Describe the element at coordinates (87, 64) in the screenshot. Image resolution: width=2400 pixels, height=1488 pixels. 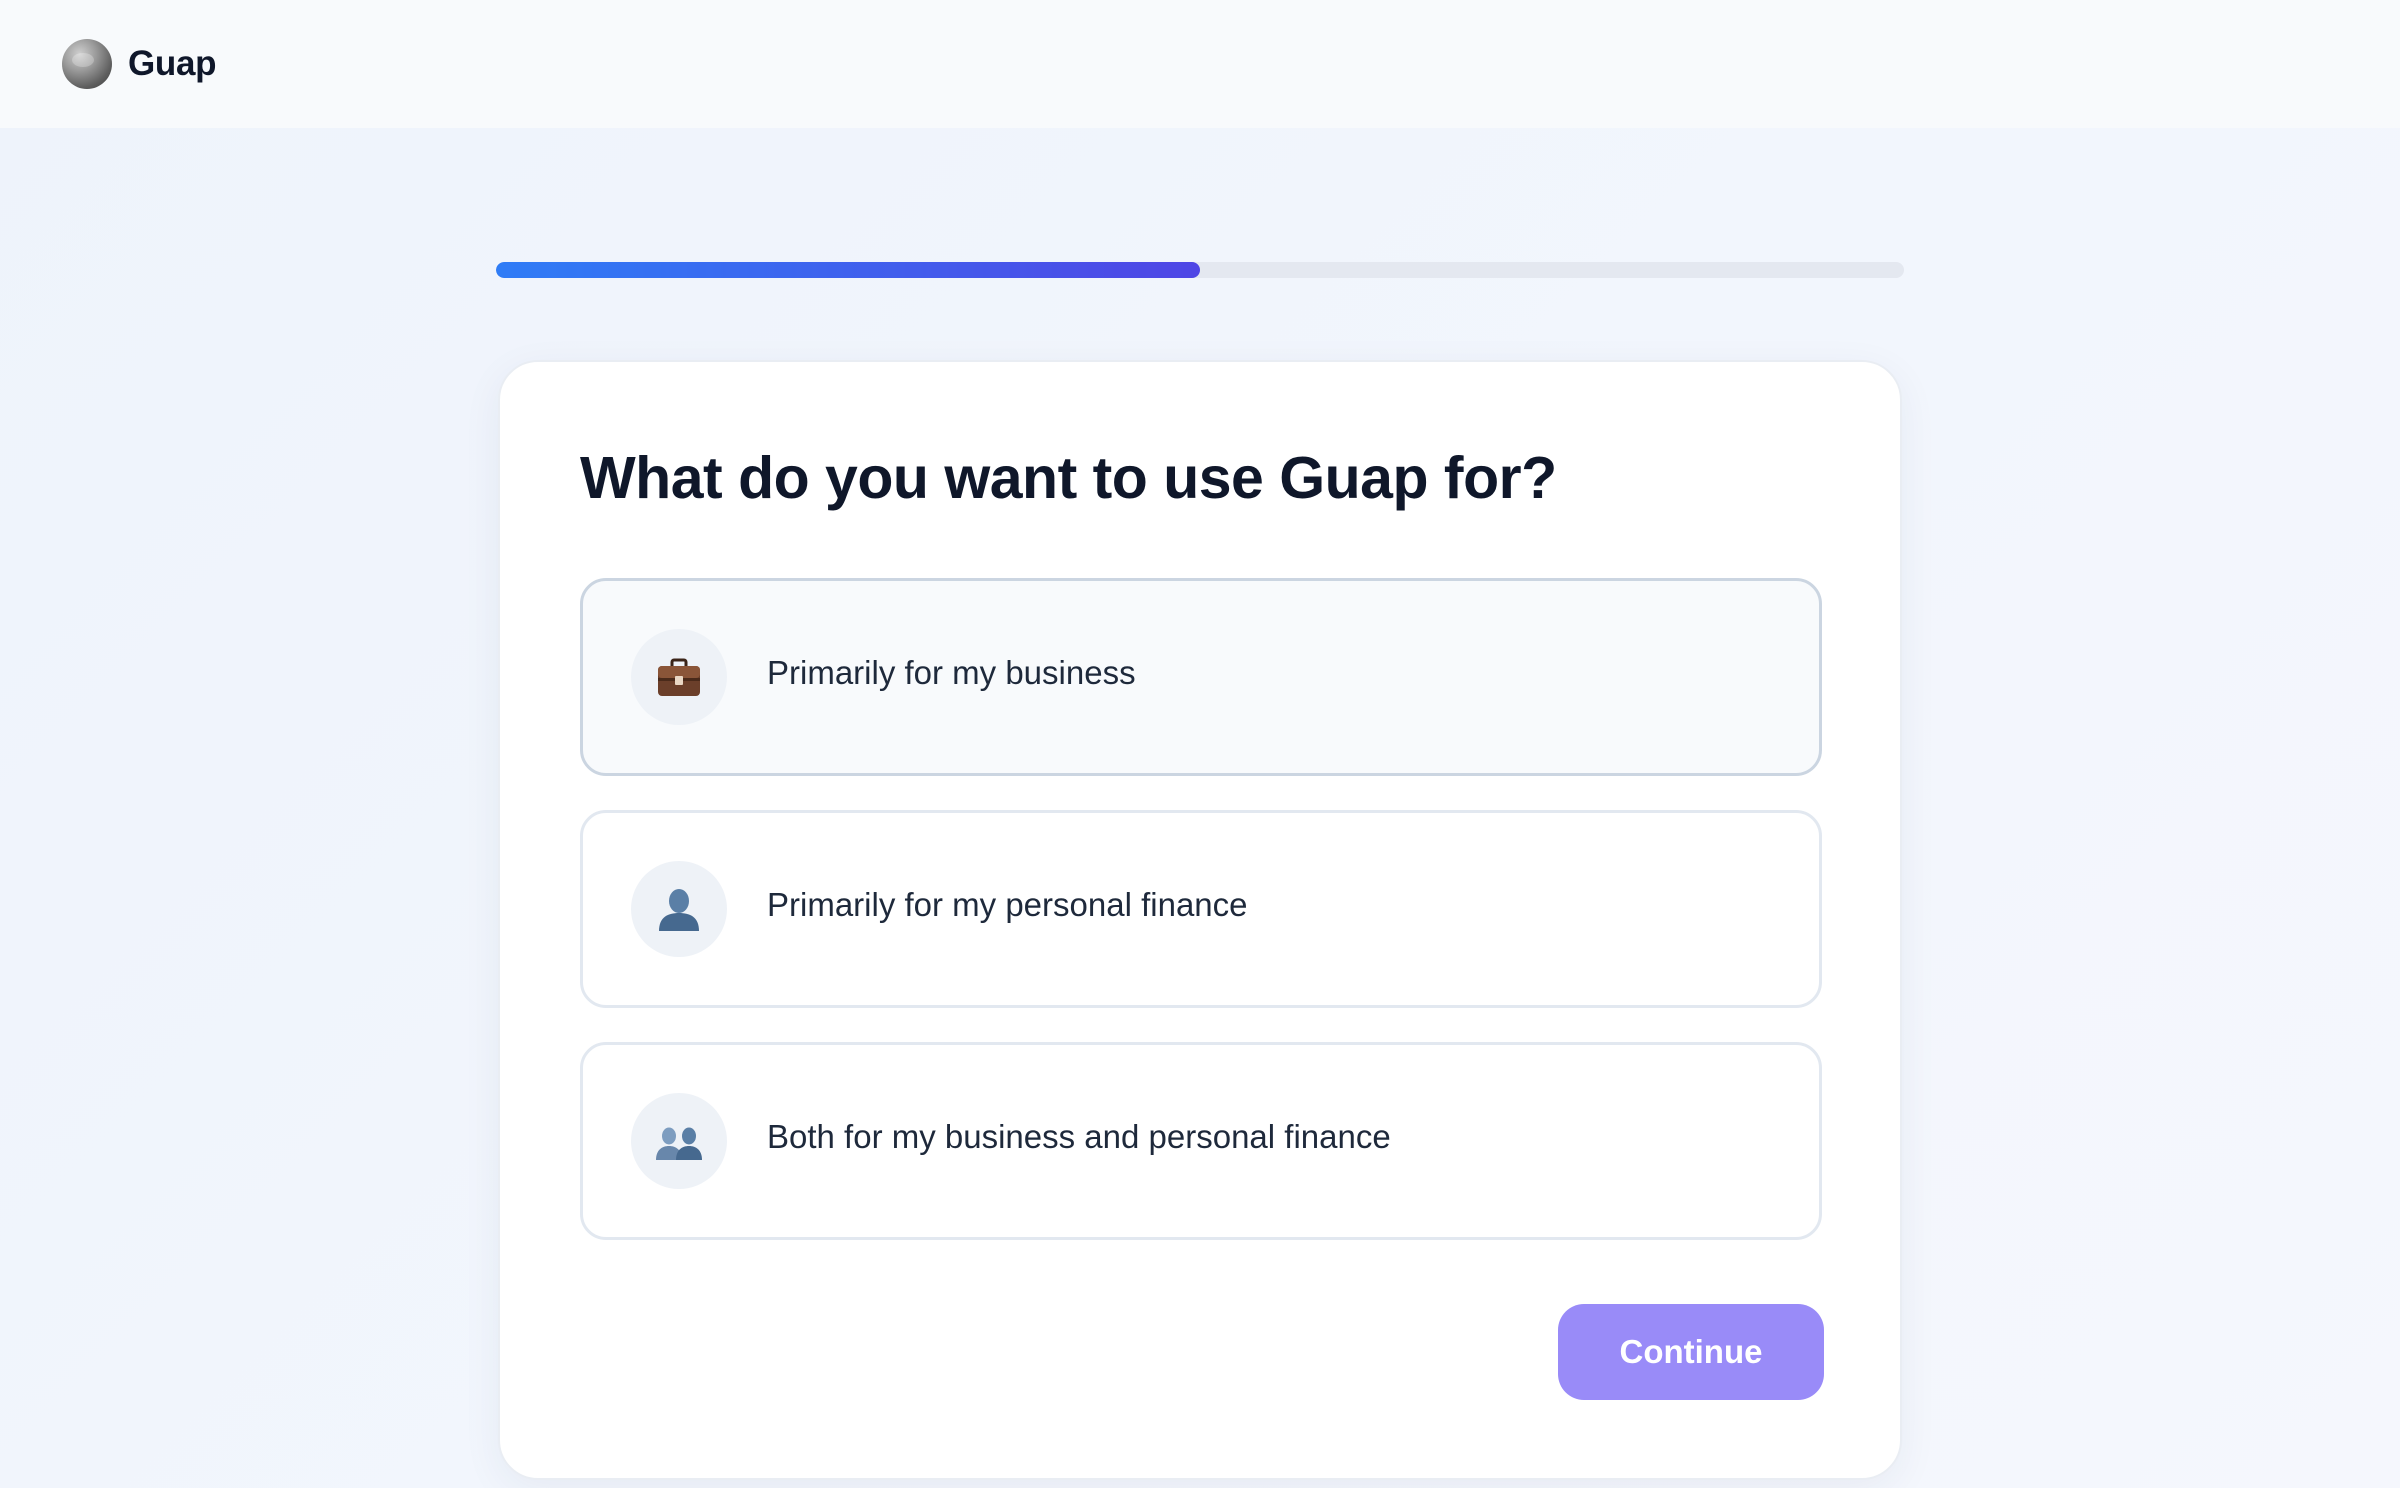
I see `globe-logo-icon` at that location.